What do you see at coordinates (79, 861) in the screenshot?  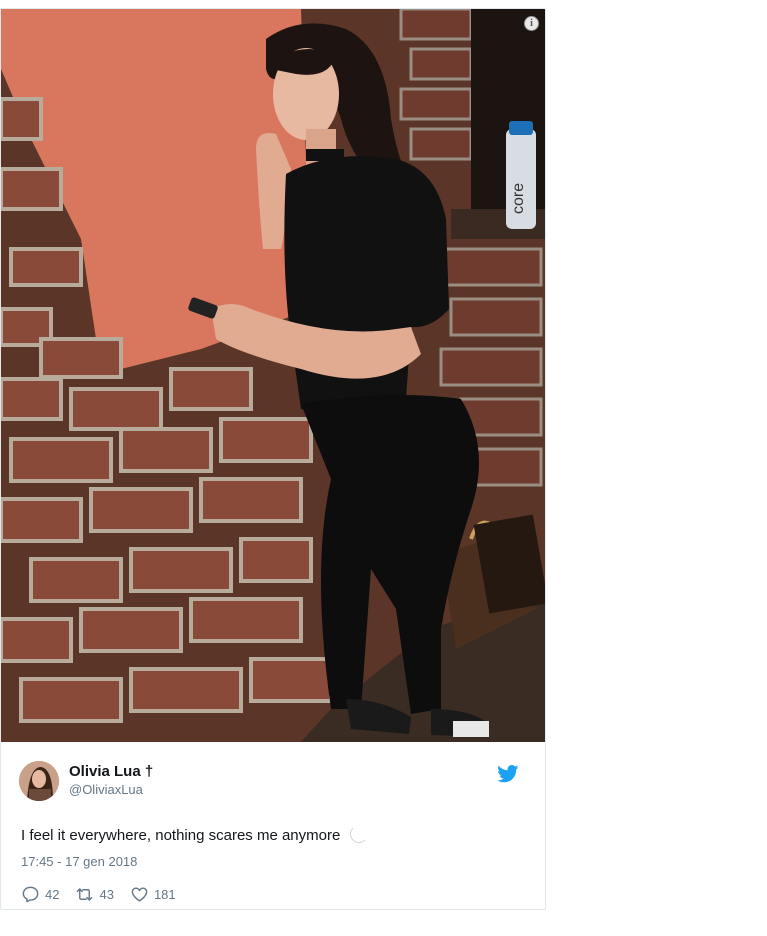 I see `tweet-timestamp: 17:45 - 17 gen 2018` at bounding box center [79, 861].